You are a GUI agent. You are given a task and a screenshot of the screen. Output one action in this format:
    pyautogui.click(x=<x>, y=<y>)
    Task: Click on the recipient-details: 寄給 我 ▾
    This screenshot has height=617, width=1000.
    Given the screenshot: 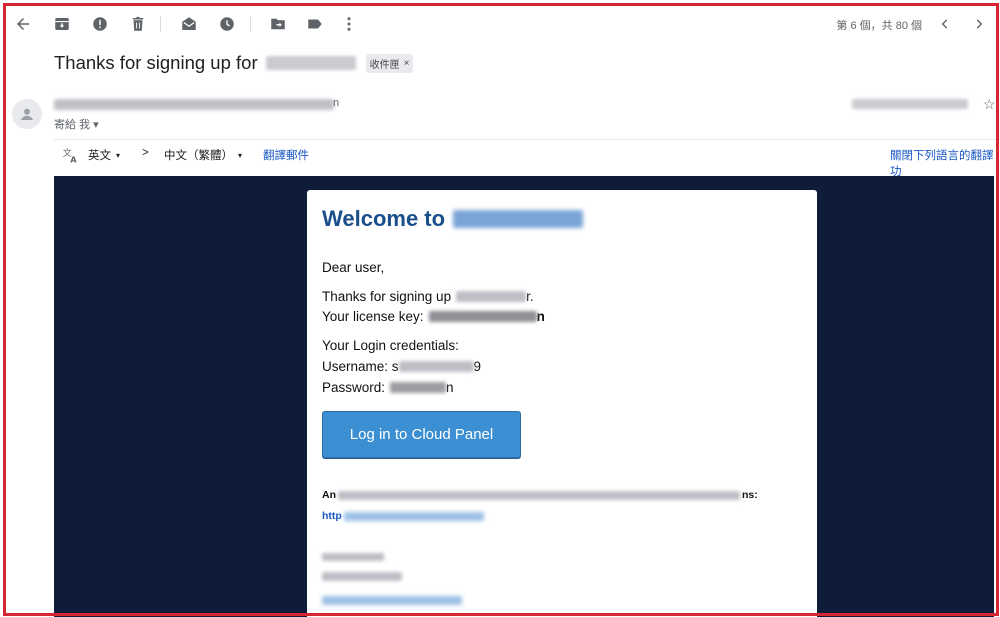 What is the action you would take?
    pyautogui.click(x=76, y=124)
    